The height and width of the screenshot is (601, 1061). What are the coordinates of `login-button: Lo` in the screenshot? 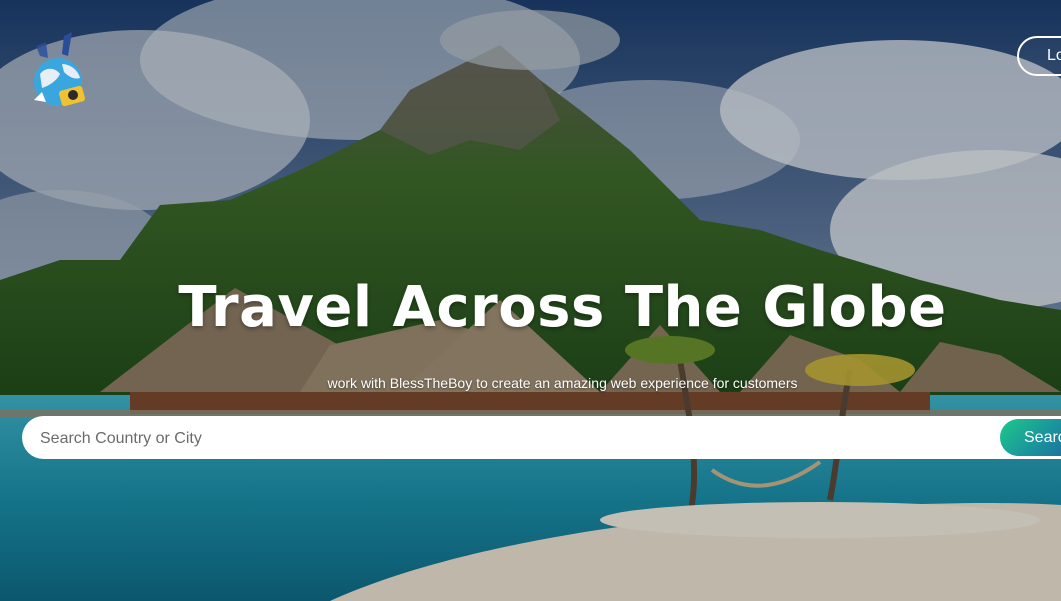 It's located at (1039, 56).